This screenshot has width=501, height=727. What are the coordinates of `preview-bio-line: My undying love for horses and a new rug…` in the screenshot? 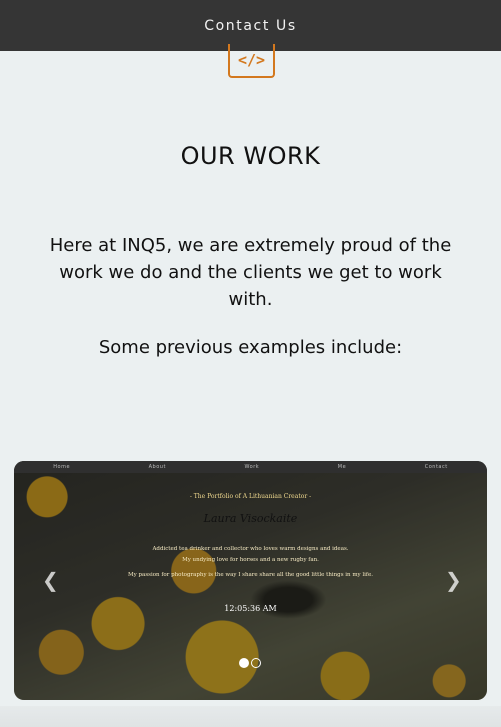 It's located at (250, 560).